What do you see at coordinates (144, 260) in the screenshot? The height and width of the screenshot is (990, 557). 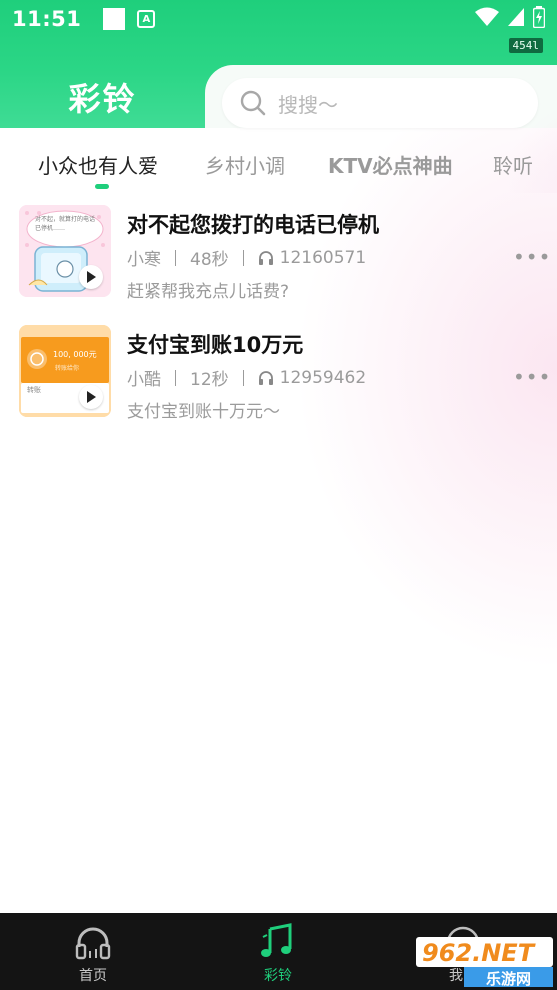 I see `item-author: 小寒` at bounding box center [144, 260].